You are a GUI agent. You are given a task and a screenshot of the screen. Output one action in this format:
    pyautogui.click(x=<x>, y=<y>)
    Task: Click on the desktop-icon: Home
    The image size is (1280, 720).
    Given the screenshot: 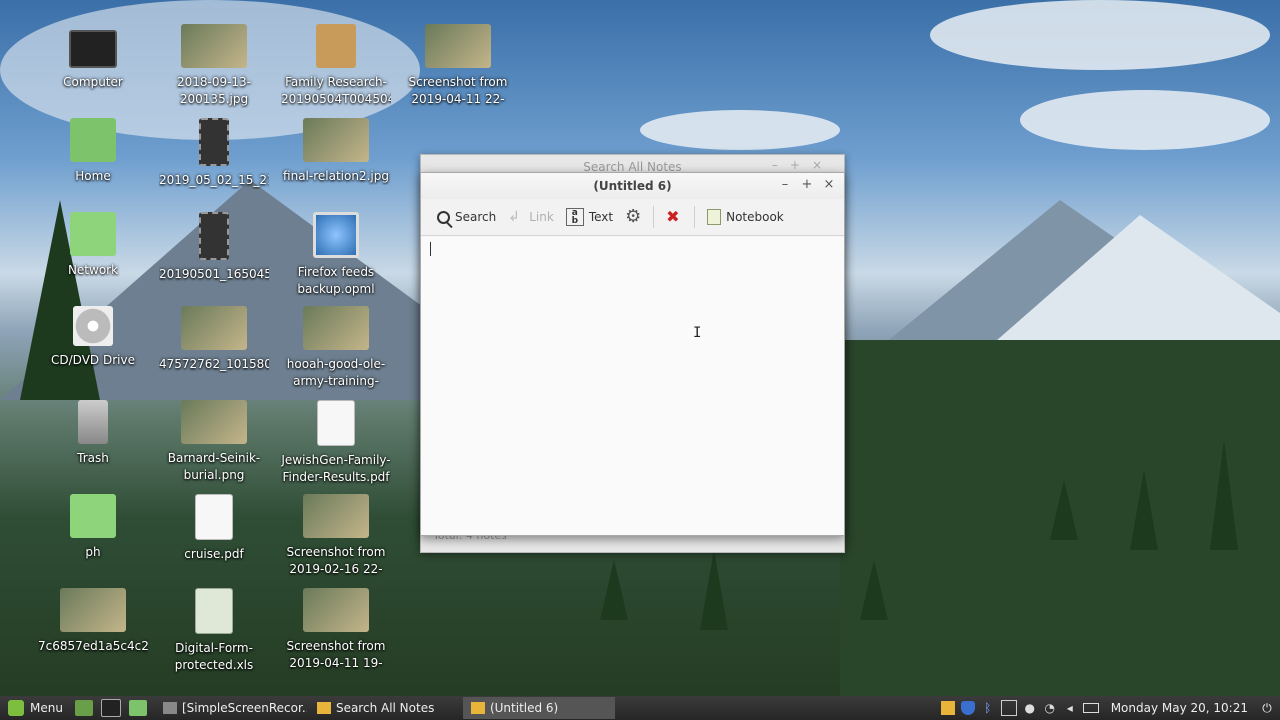 What is the action you would take?
    pyautogui.click(x=93, y=151)
    